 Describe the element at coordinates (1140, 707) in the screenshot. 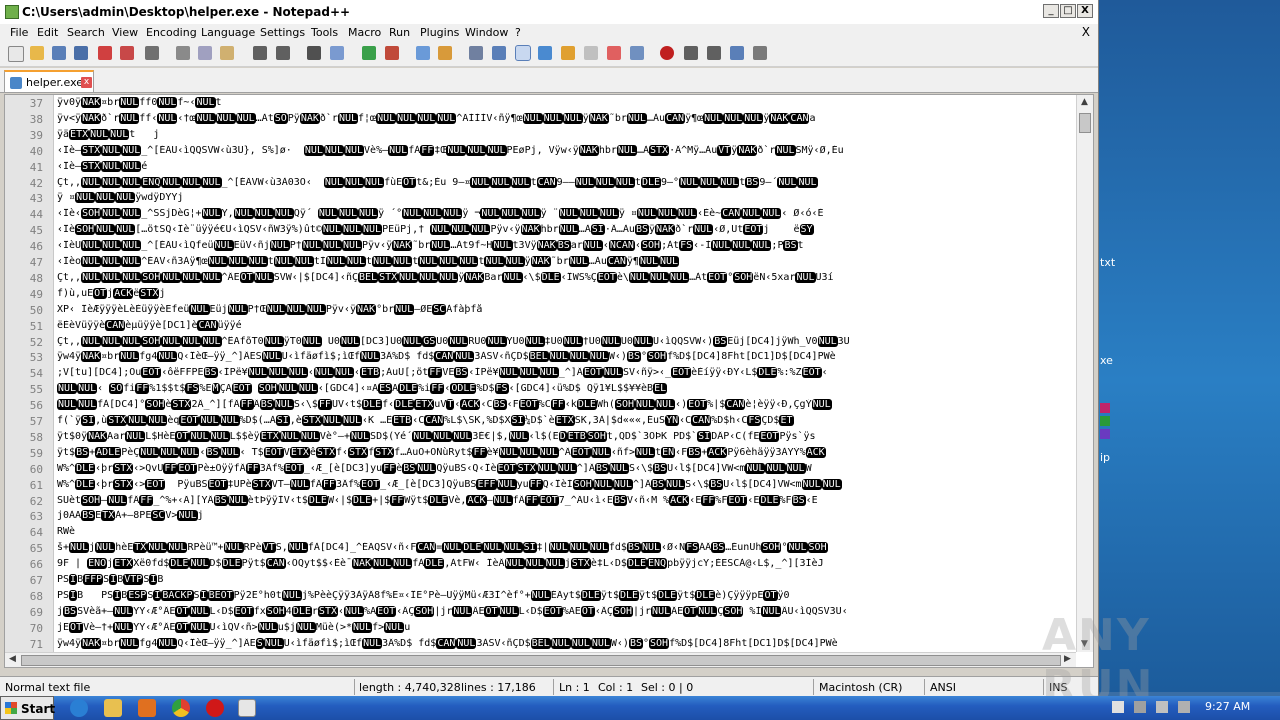

I see `action-center-icon` at that location.